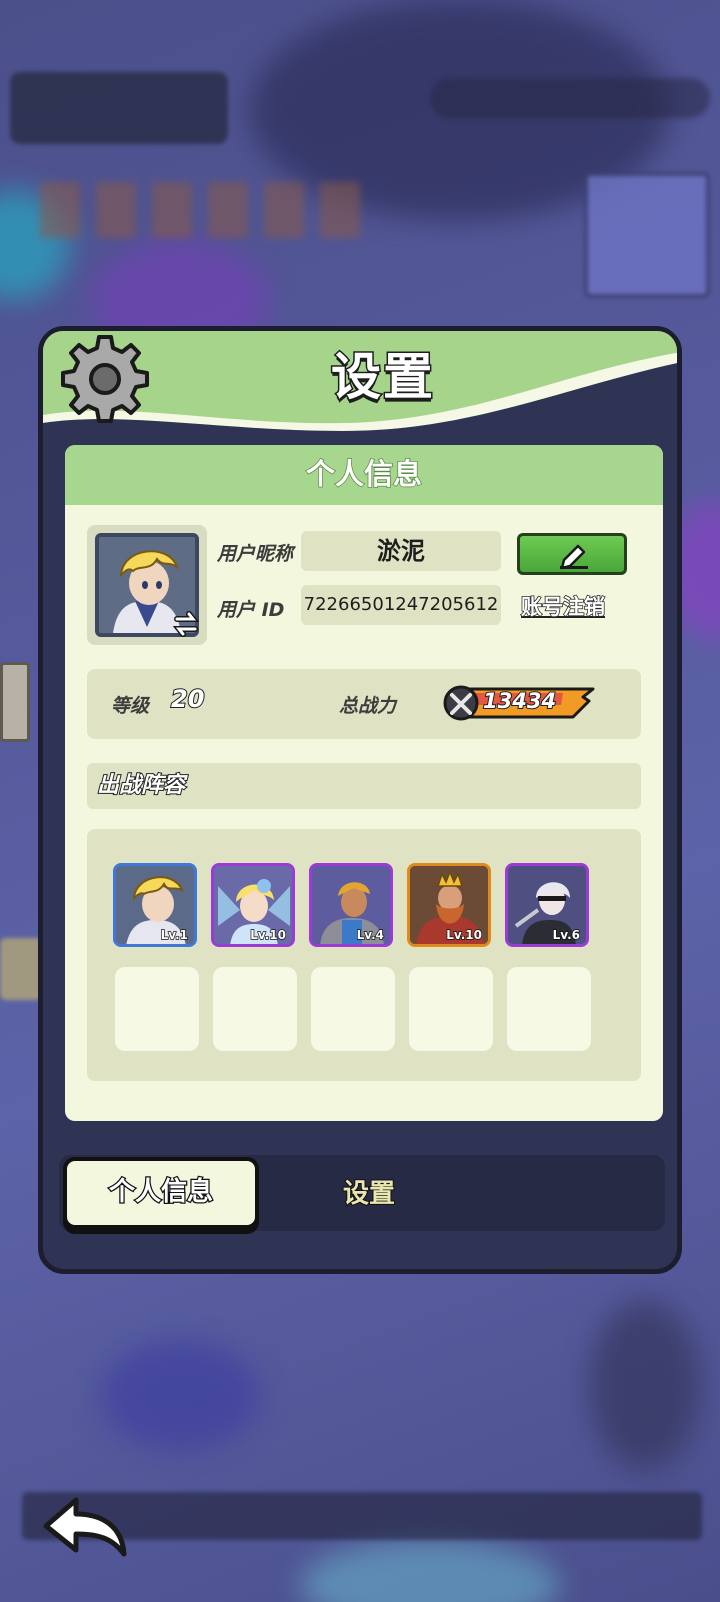 Image resolution: width=720 pixels, height=1602 pixels. What do you see at coordinates (563, 606) in the screenshot?
I see `account-deletion-link: 账号注销` at bounding box center [563, 606].